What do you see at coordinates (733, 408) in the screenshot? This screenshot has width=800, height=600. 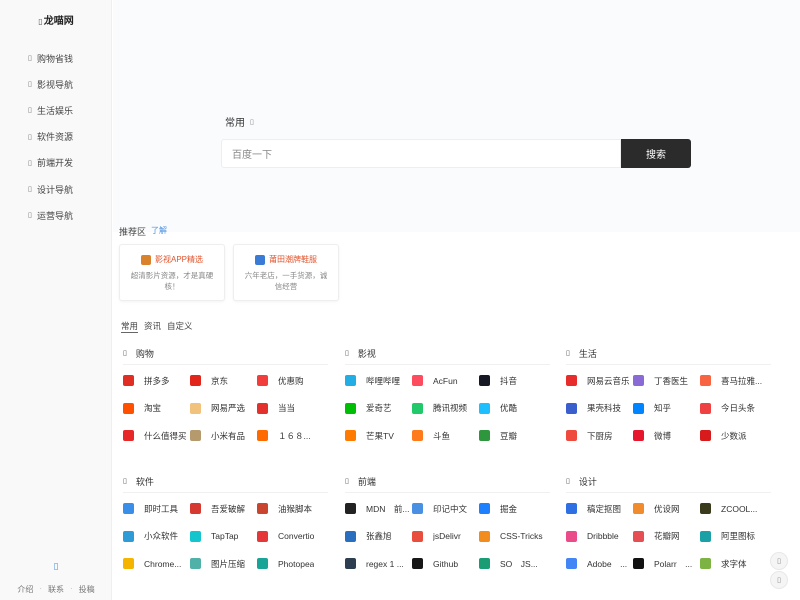 I see `site-link: 今日头条` at bounding box center [733, 408].